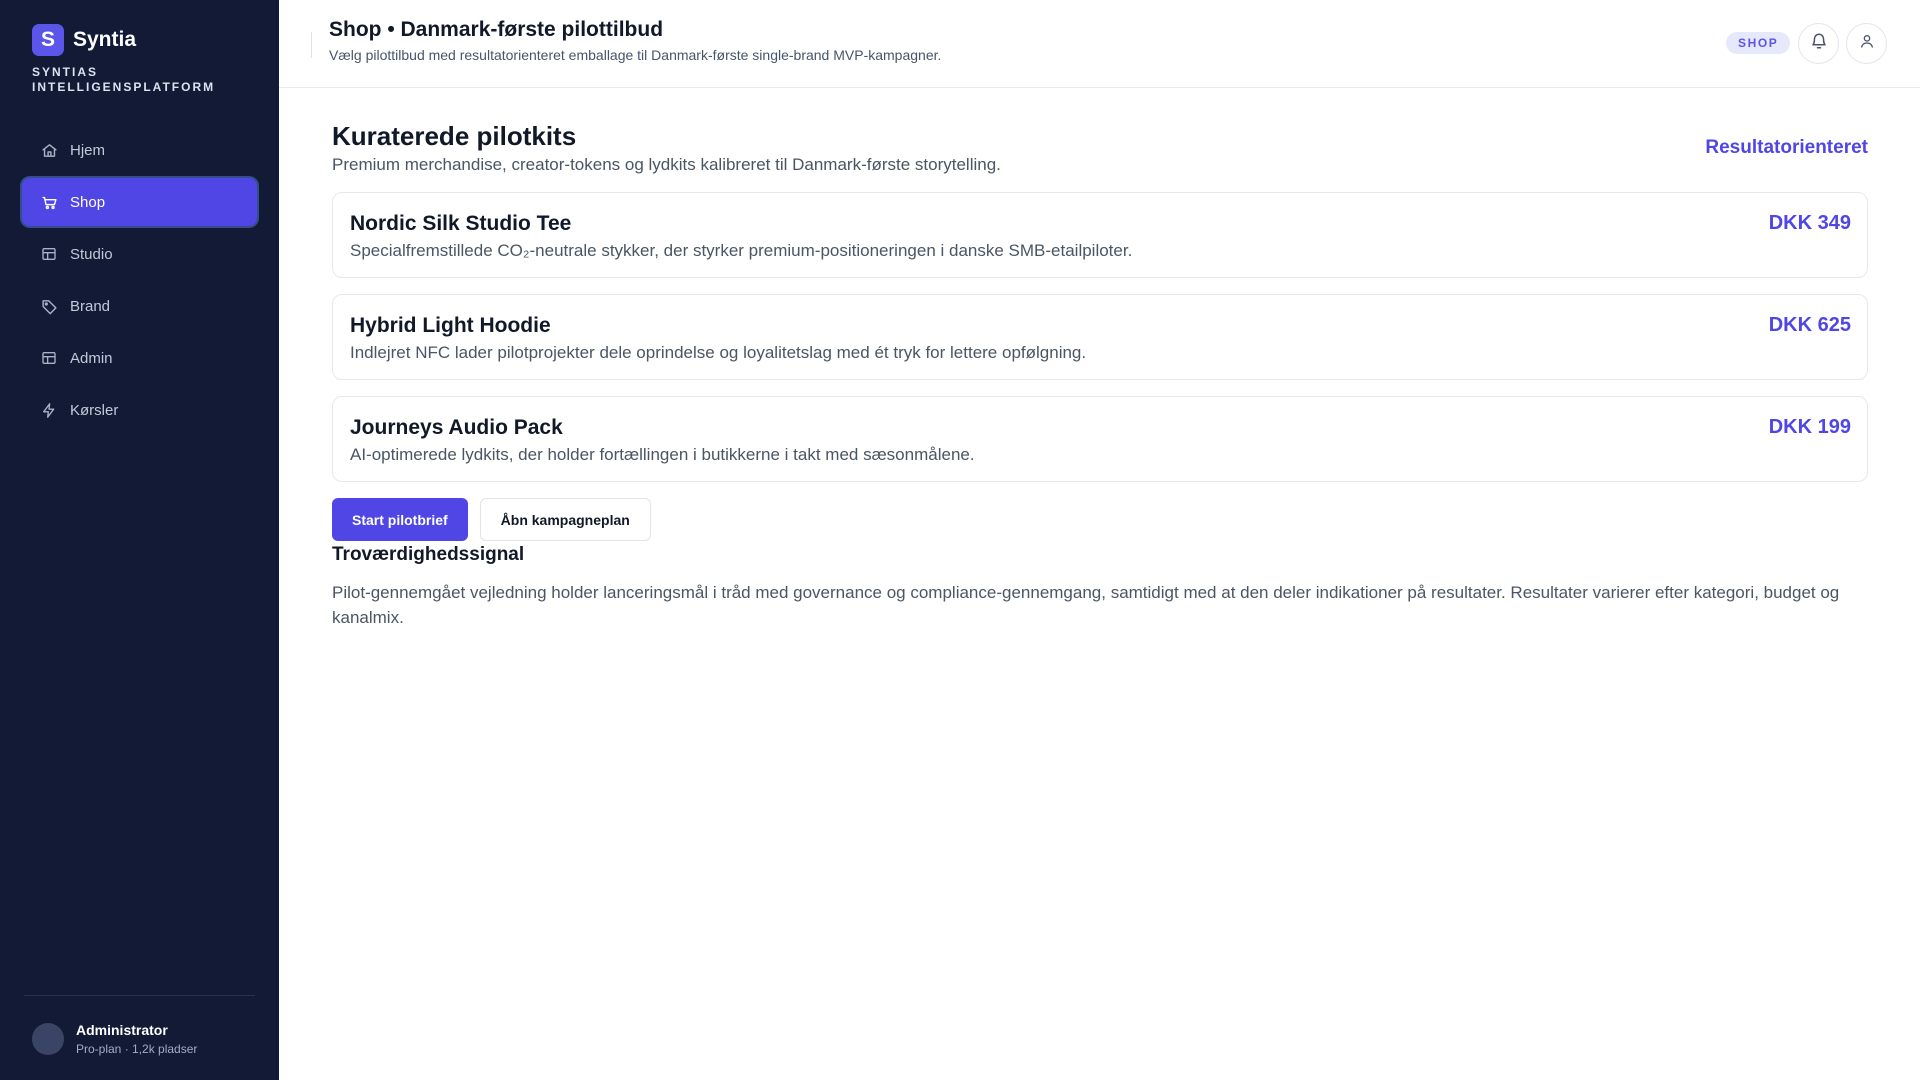 The width and height of the screenshot is (1920, 1080). Describe the element at coordinates (91, 358) in the screenshot. I see `sidebar-item-label: Admin` at that location.